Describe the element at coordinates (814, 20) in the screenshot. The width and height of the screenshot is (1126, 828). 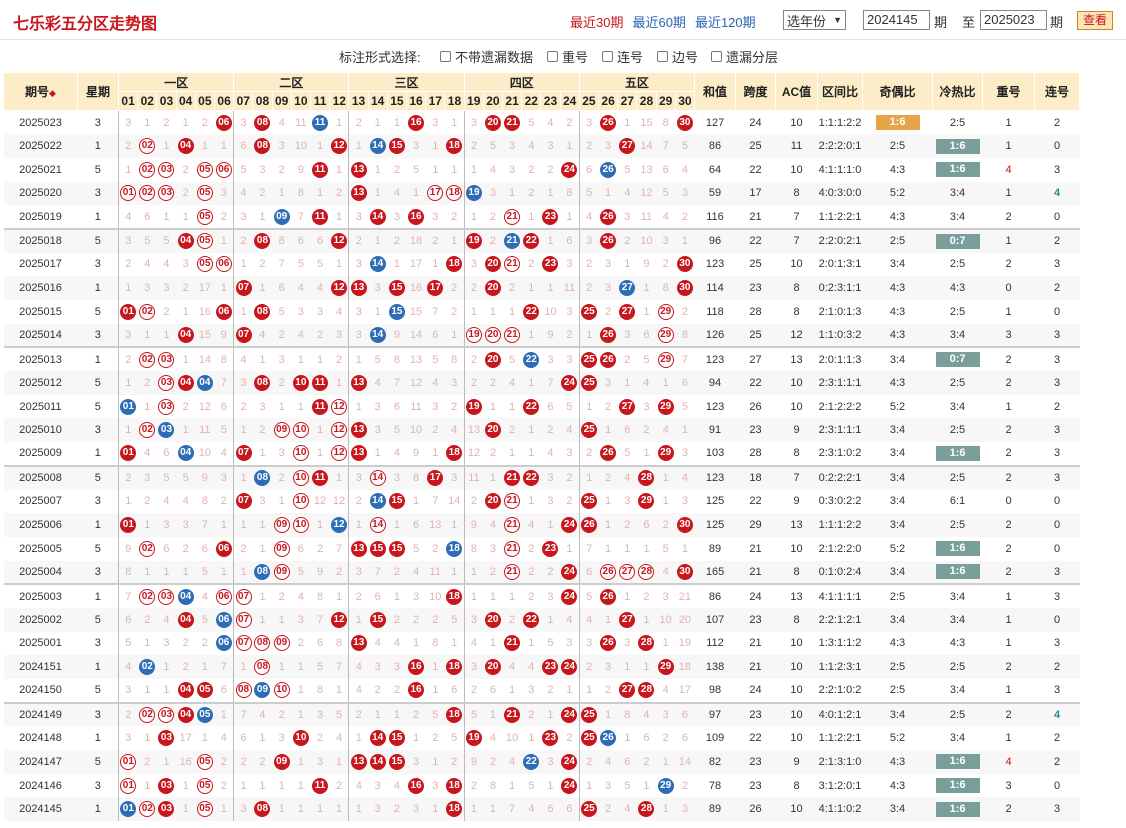
I see `year-select: 选年份 ▼` at that location.